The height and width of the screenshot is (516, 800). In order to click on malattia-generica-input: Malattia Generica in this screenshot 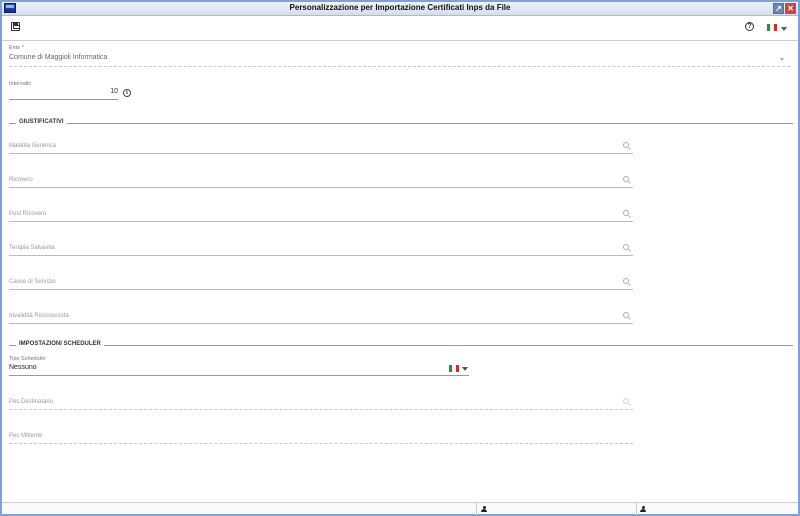, I will do `click(32, 146)`.